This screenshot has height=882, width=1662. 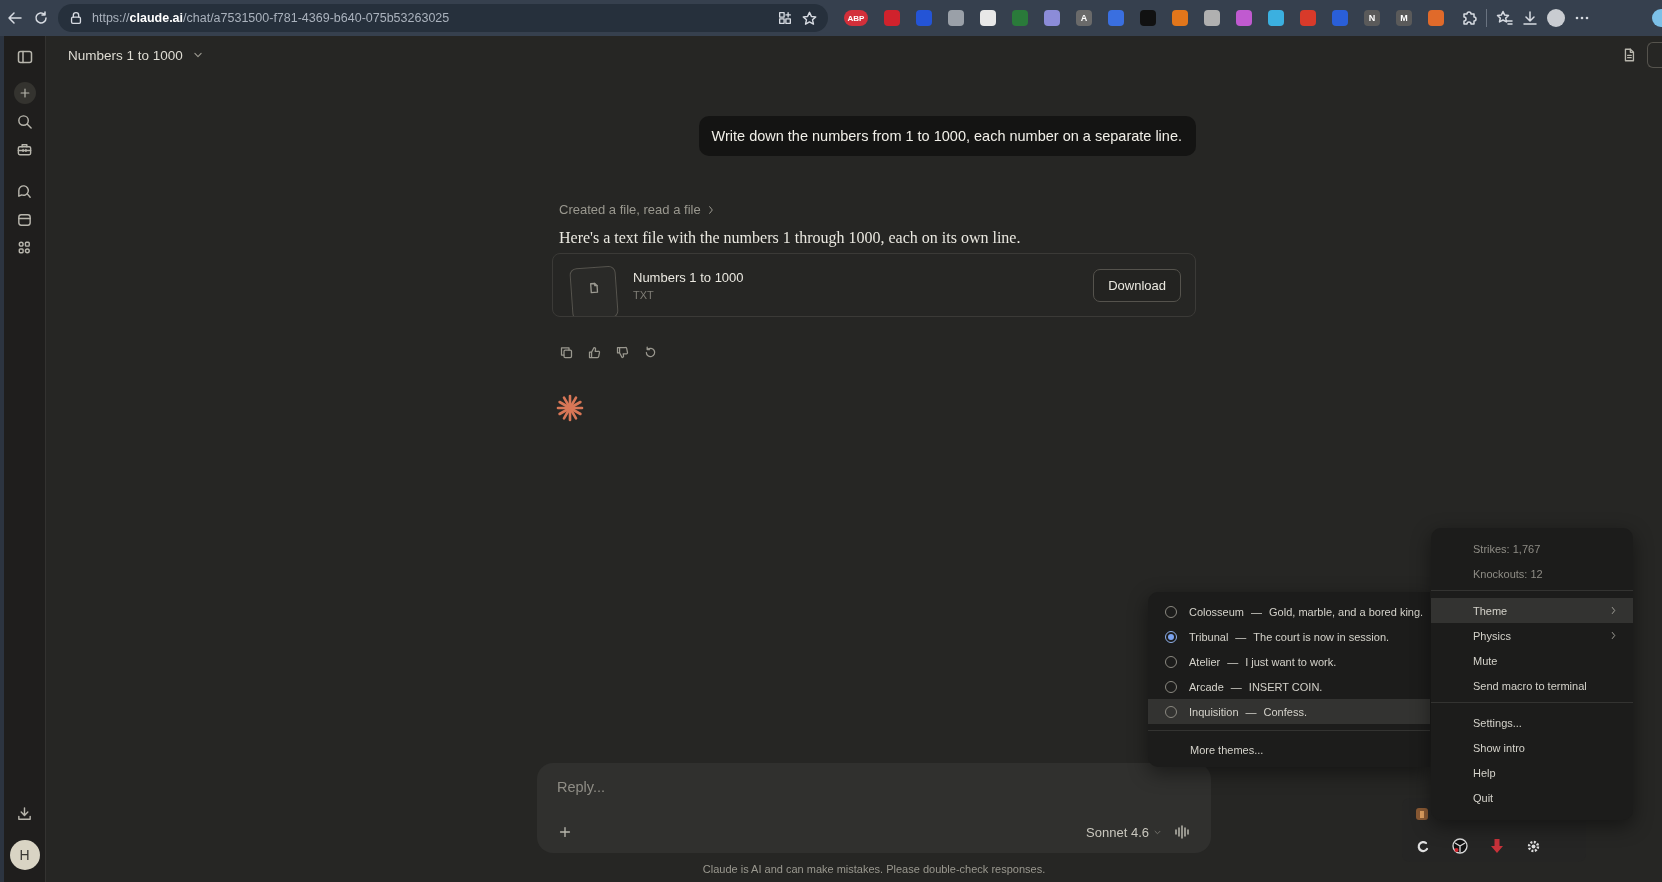 What do you see at coordinates (1469, 18) in the screenshot?
I see `puzzle-icon` at bounding box center [1469, 18].